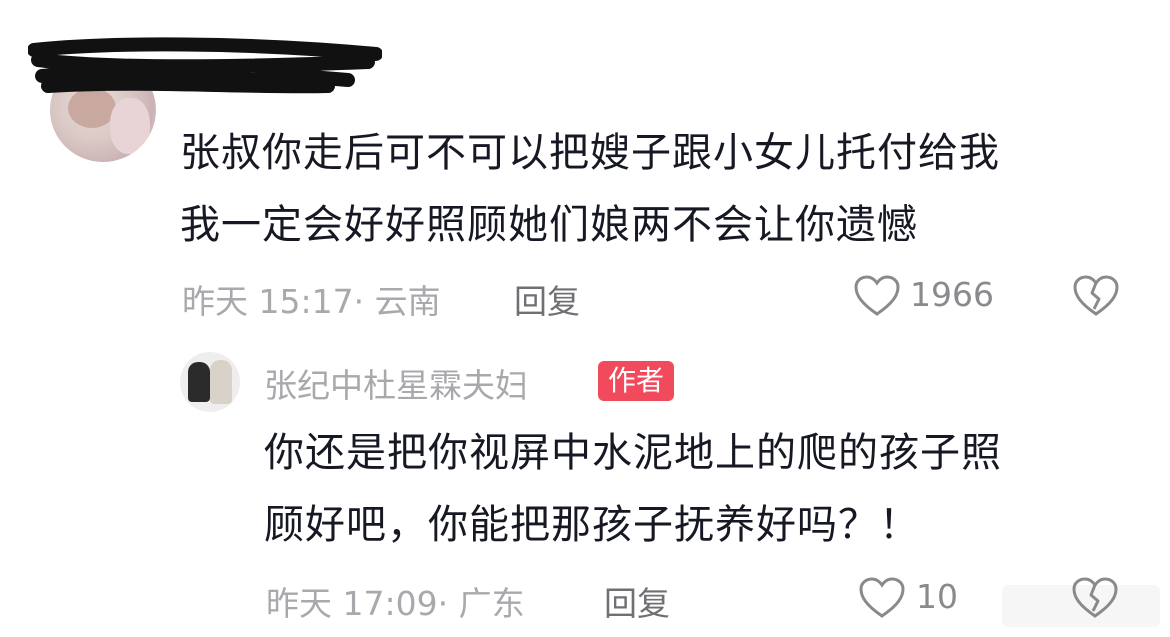 Image resolution: width=1170 pixels, height=637 pixels. Describe the element at coordinates (205, 65) in the screenshot. I see `username-redaction-scribble` at that location.